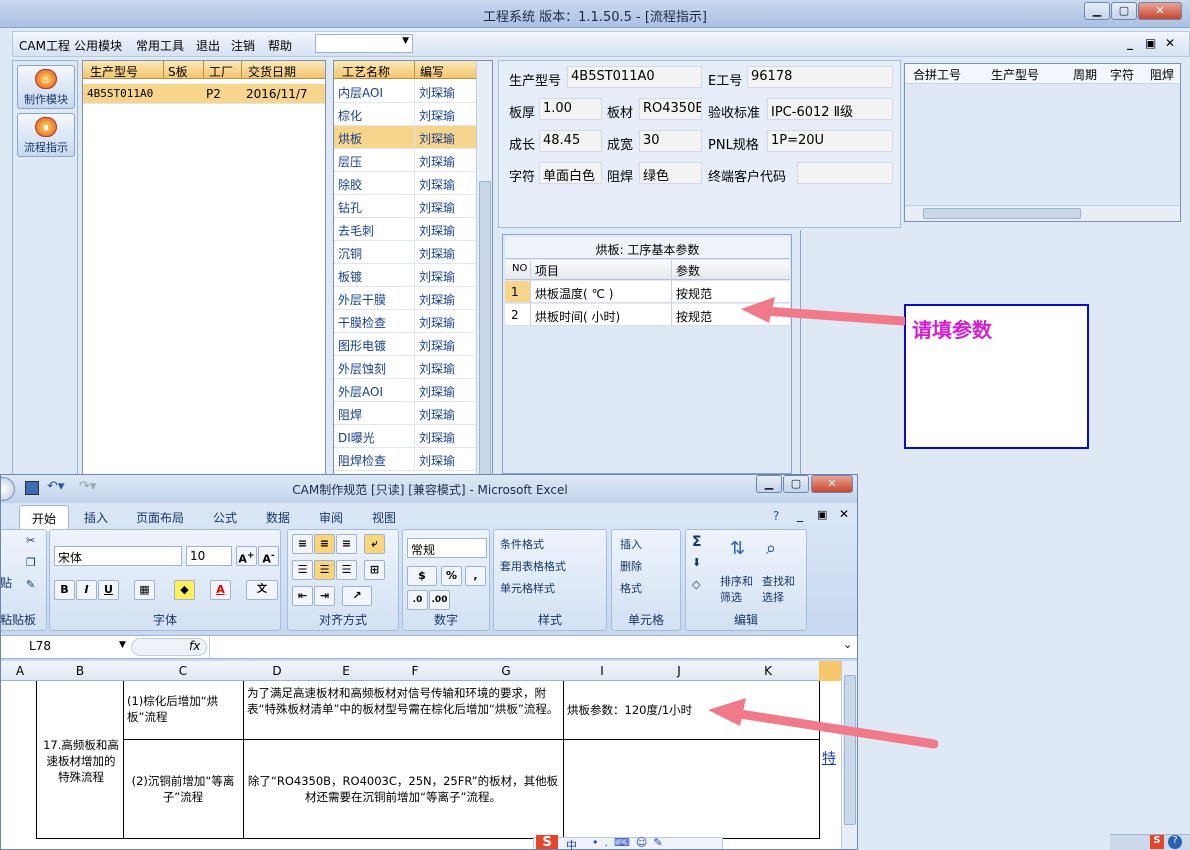 This screenshot has height=850, width=1190. Describe the element at coordinates (830, 109) in the screenshot. I see `std-field: IPC-6012 Ⅱ级` at that location.